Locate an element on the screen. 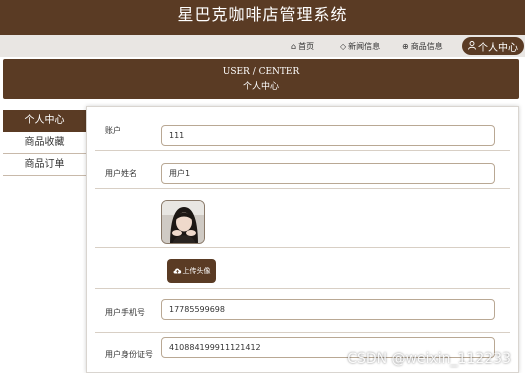 This screenshot has width=525, height=373. home-icon: ⌂ is located at coordinates (294, 46).